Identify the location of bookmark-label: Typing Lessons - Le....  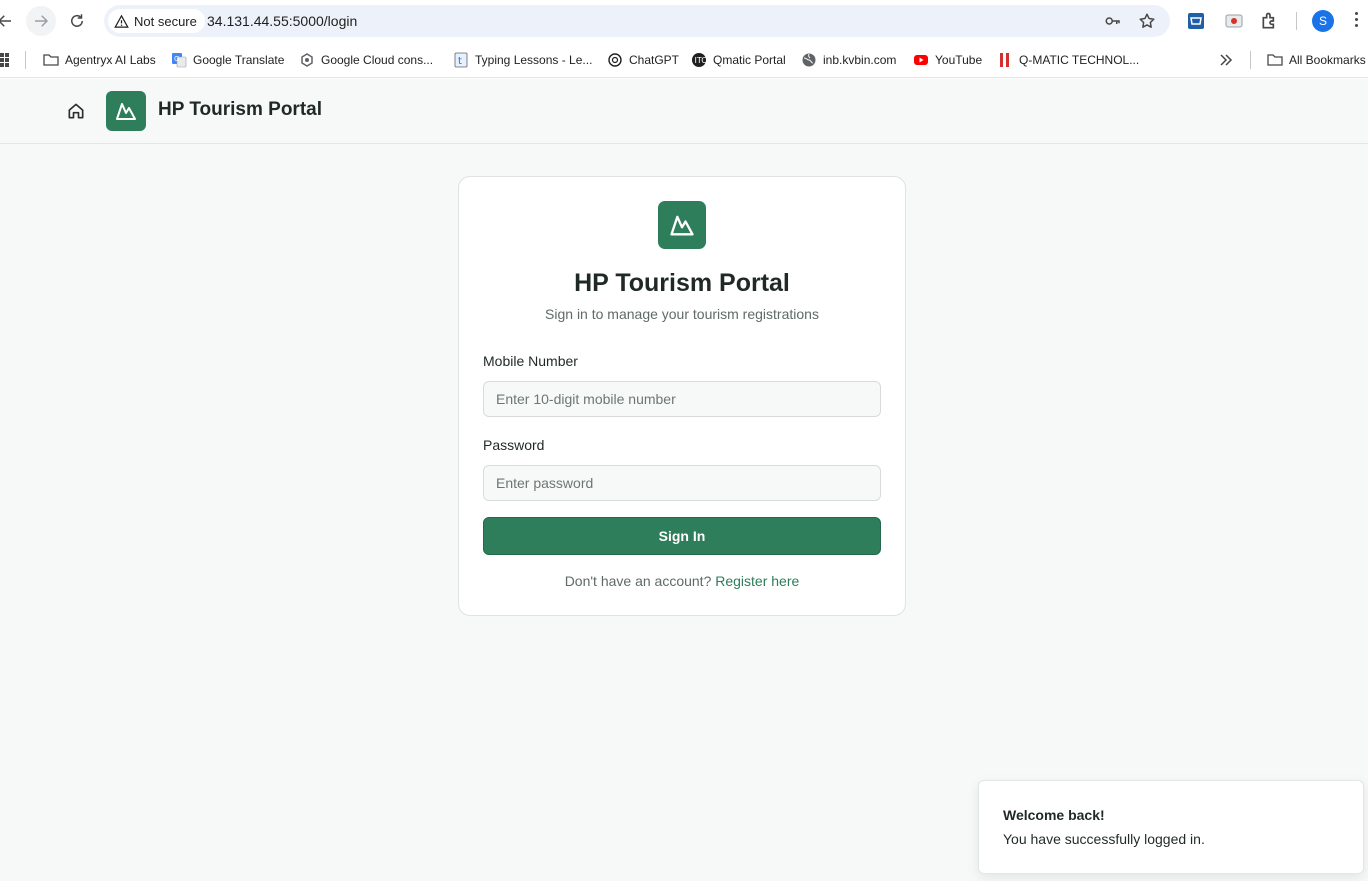
(534, 60).